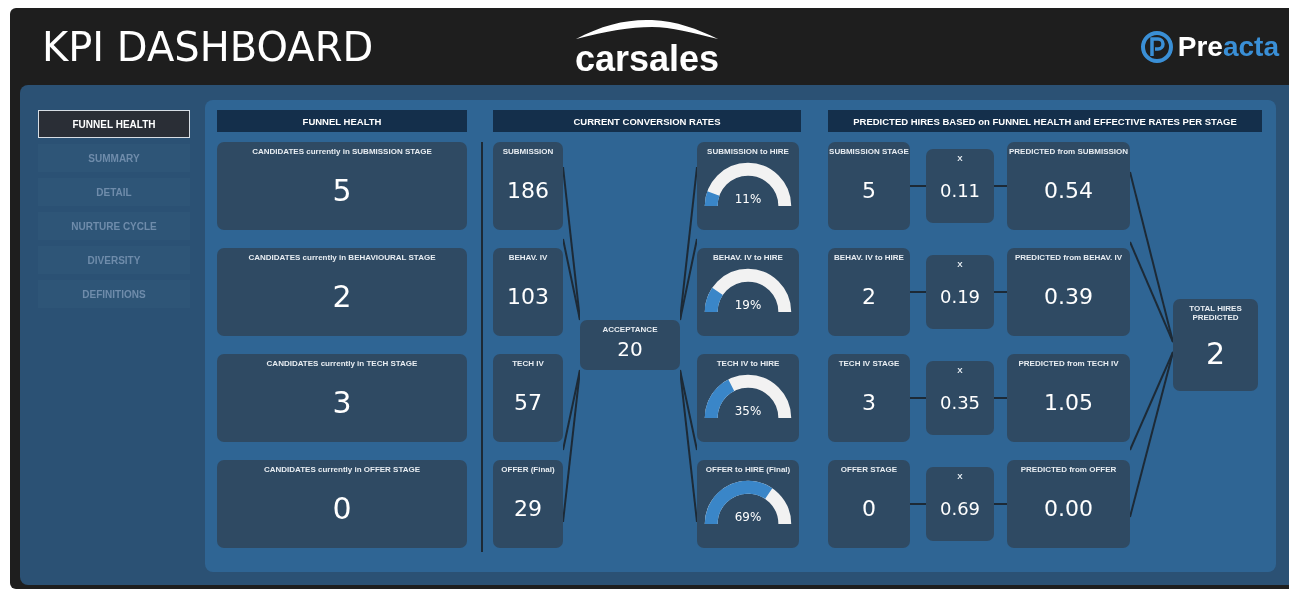  I want to click on card-value: 0.11, so click(960, 190).